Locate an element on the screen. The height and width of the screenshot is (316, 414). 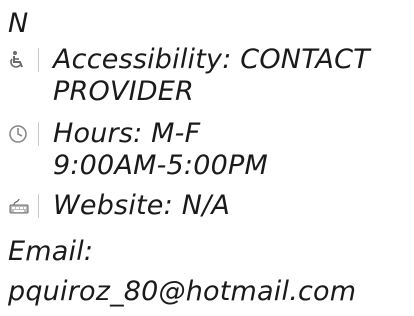
hours-text: Hours: M-F is located at coordinates (127, 133).